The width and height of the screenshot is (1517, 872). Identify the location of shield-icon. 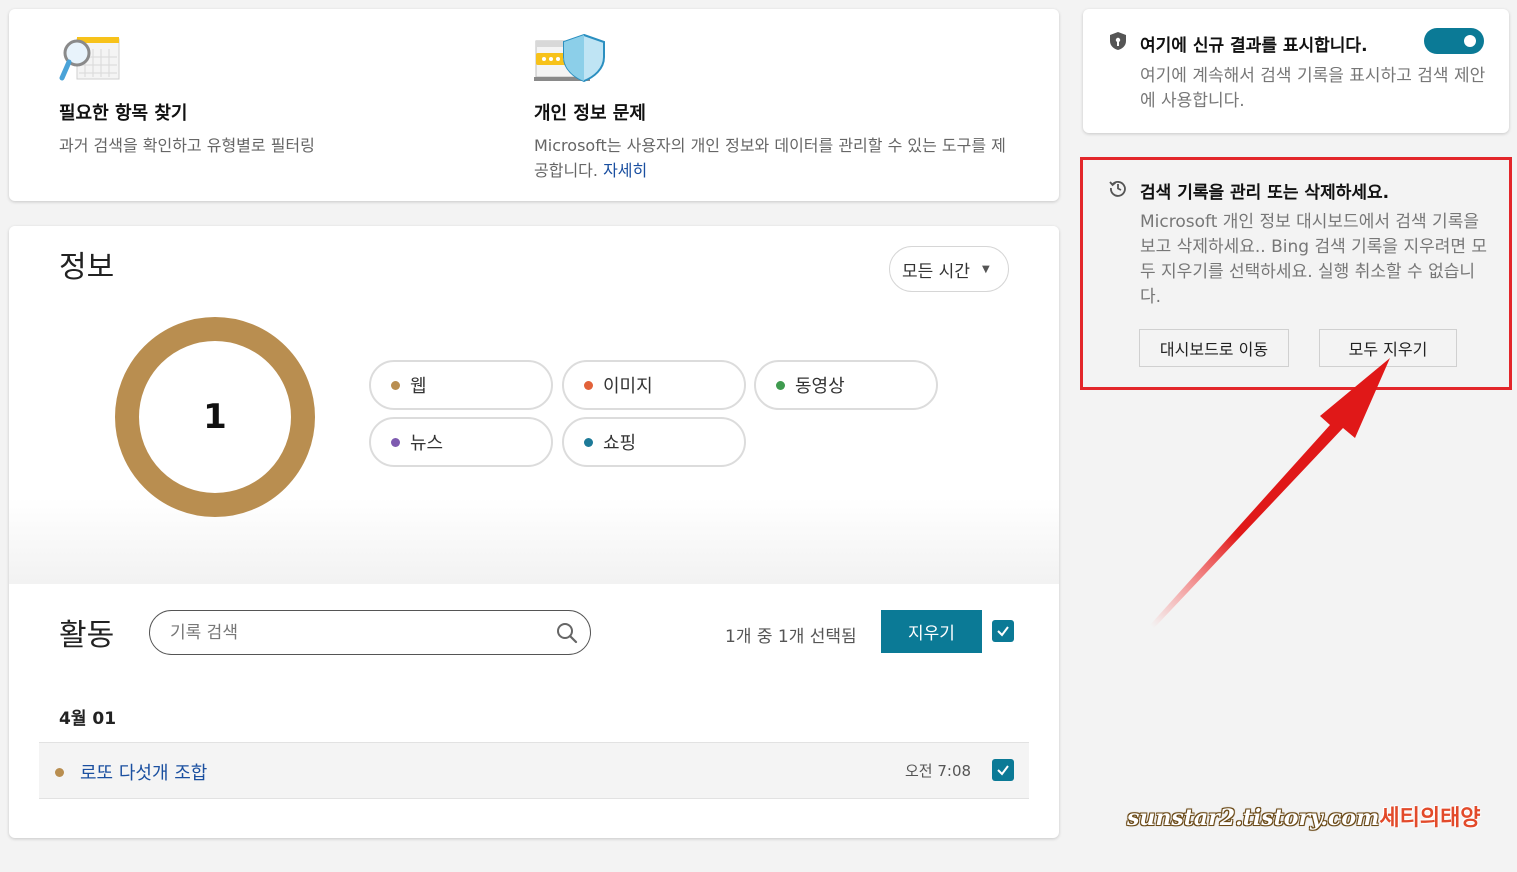
(1118, 41).